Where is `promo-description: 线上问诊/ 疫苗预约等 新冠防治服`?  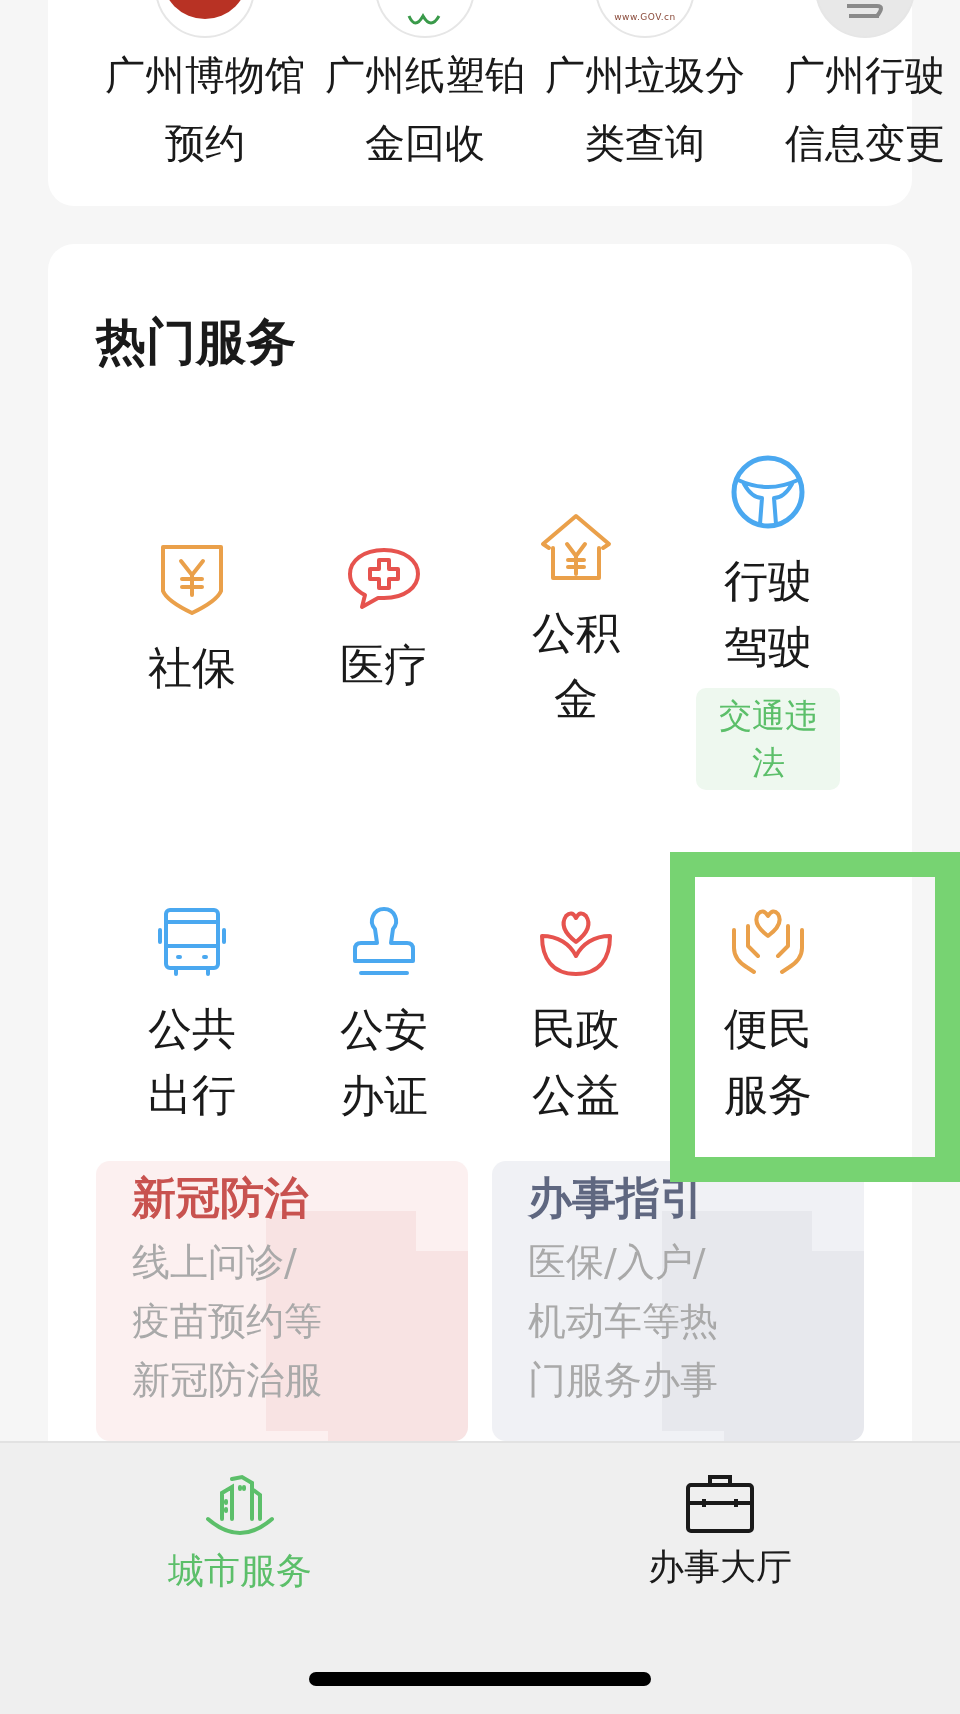 promo-description: 线上问诊/ 疫苗预约等 新冠防治服 is located at coordinates (227, 1321).